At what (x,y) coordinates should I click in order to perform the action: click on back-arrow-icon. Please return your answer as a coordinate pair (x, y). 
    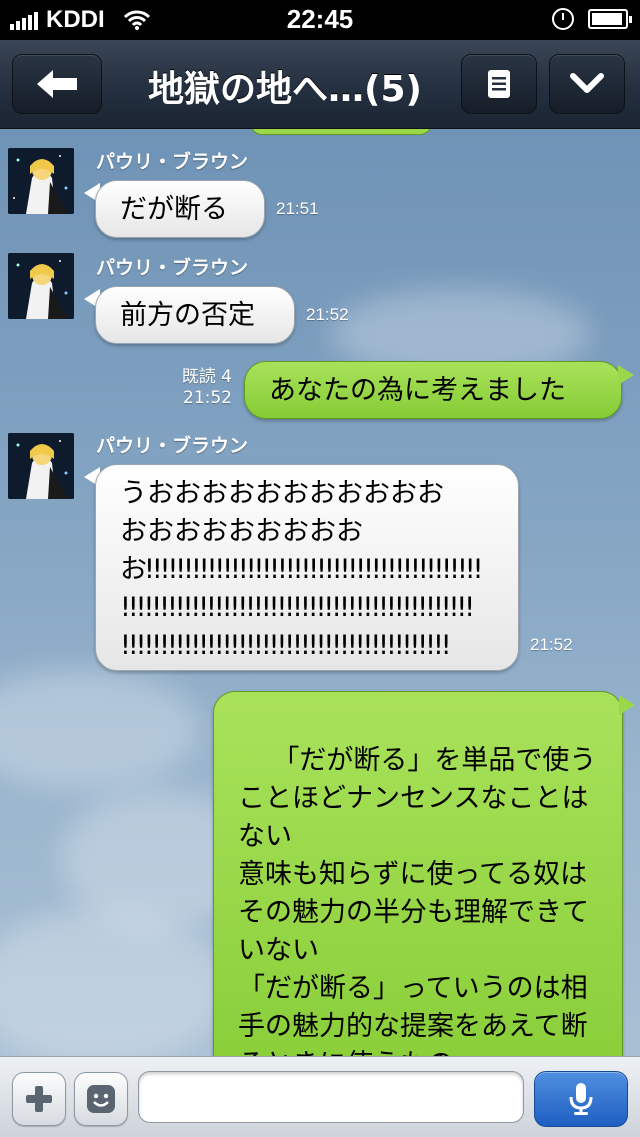
    Looking at the image, I should click on (57, 84).